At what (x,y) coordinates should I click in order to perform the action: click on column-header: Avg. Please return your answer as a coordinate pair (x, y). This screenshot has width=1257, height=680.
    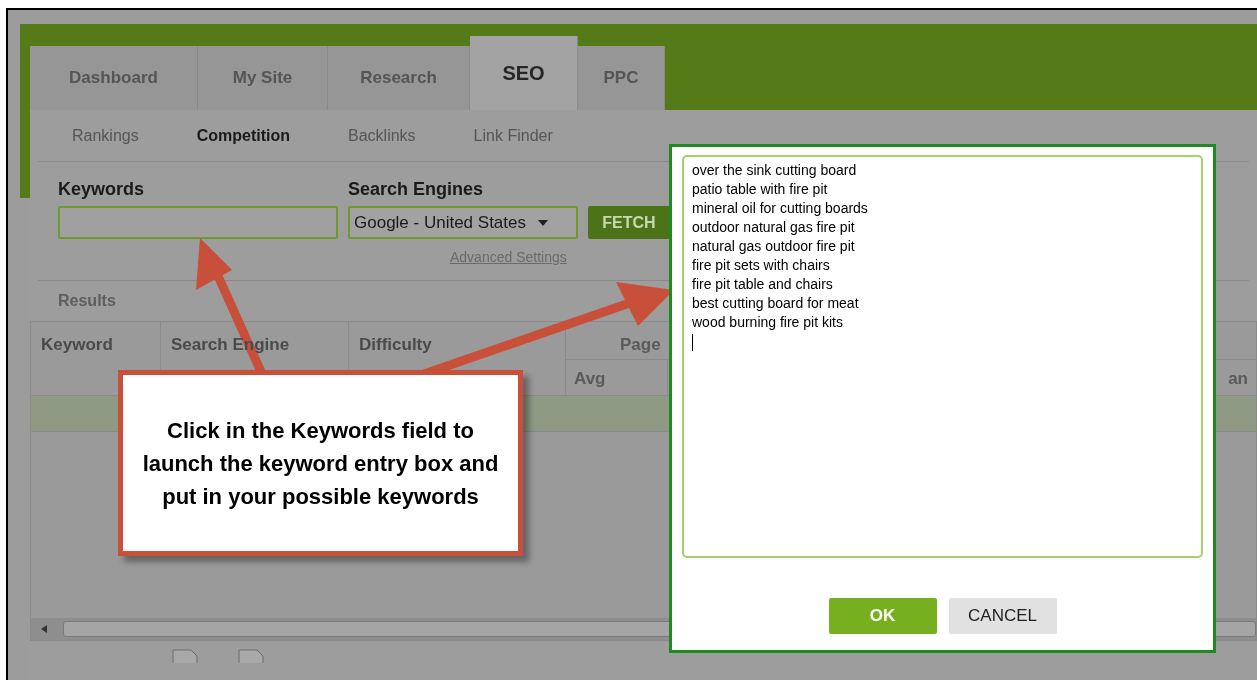
    Looking at the image, I should click on (590, 378).